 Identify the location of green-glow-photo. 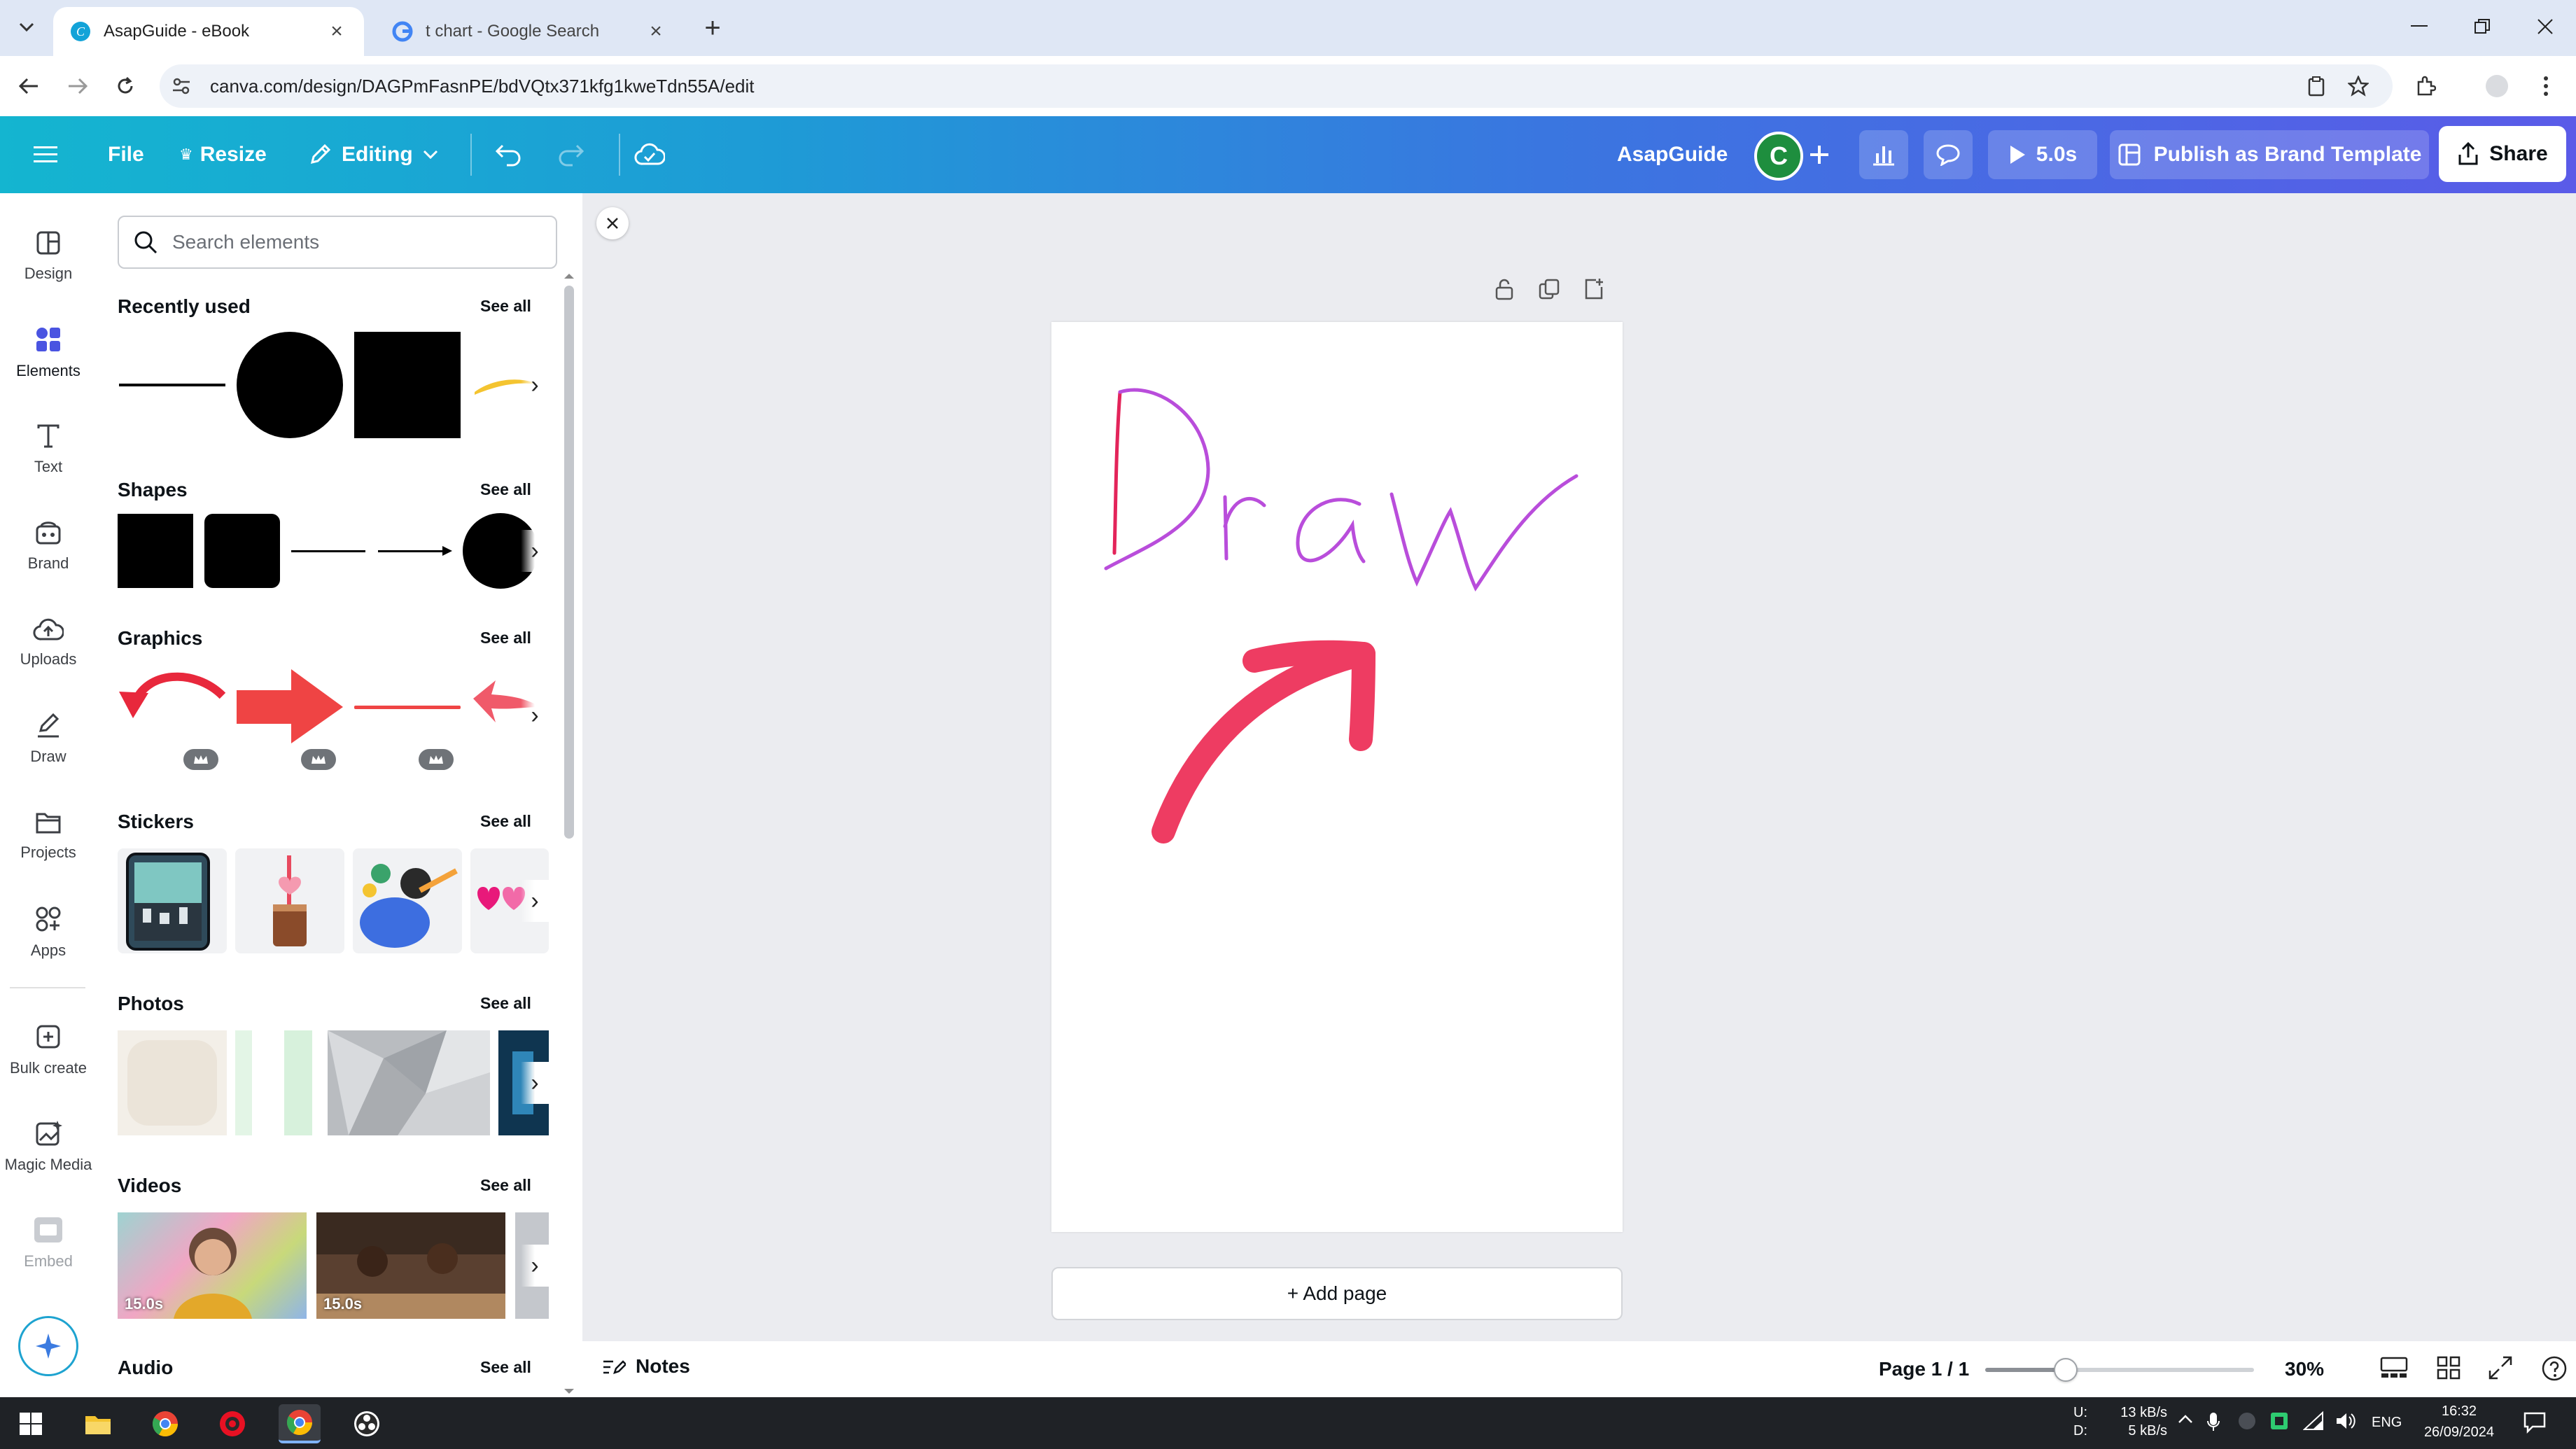
(274, 1082).